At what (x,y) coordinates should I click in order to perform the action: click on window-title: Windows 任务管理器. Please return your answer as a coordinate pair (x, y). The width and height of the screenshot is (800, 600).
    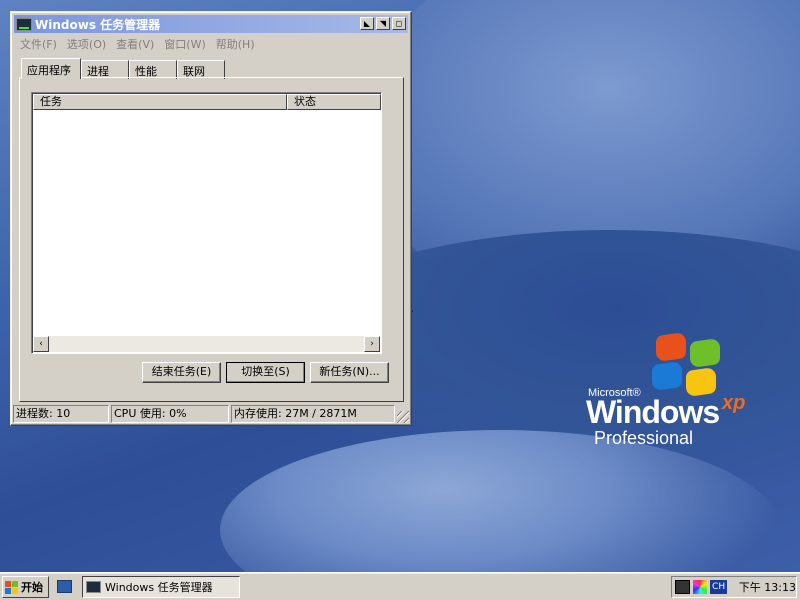
    Looking at the image, I should click on (98, 24).